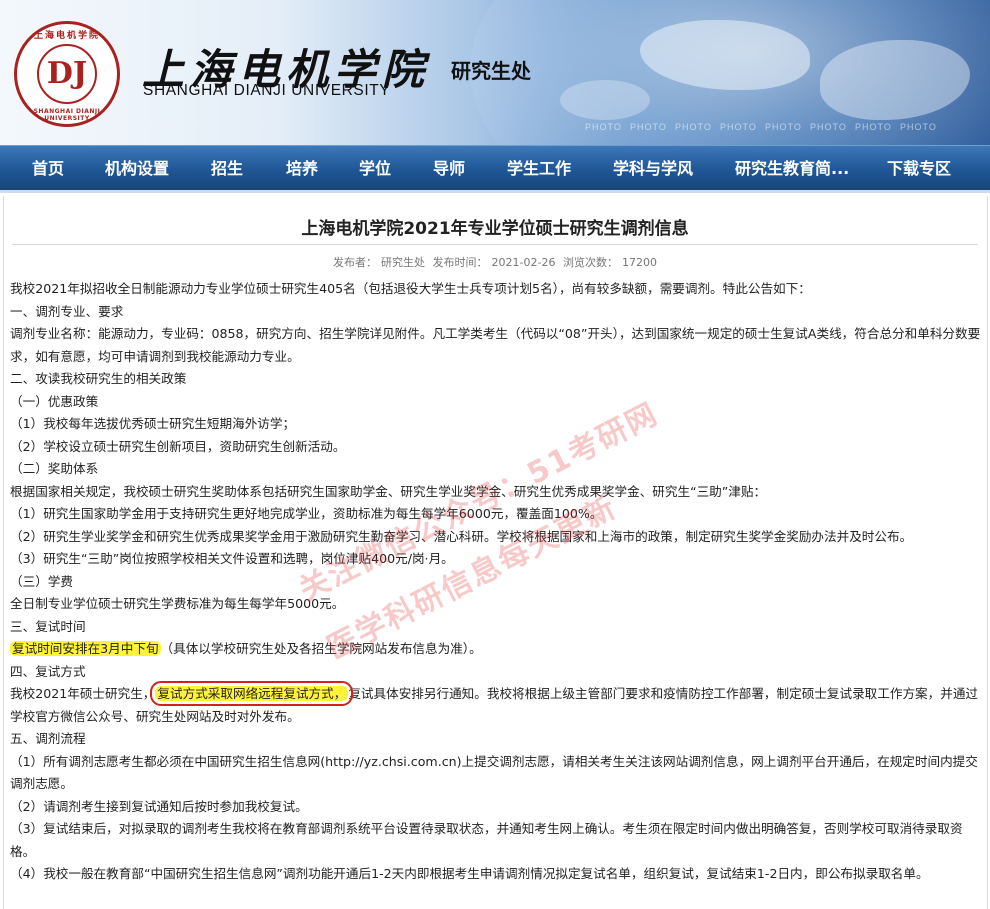 The image size is (990, 909). I want to click on department-name: 研究生处, so click(491, 71).